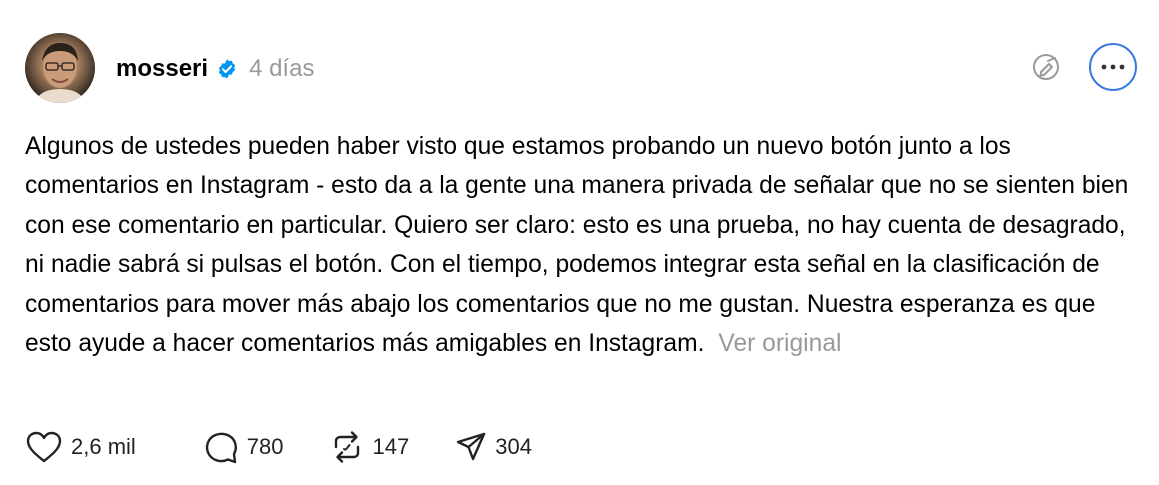 The width and height of the screenshot is (1159, 485). Describe the element at coordinates (493, 447) in the screenshot. I see `share-button: 304` at that location.